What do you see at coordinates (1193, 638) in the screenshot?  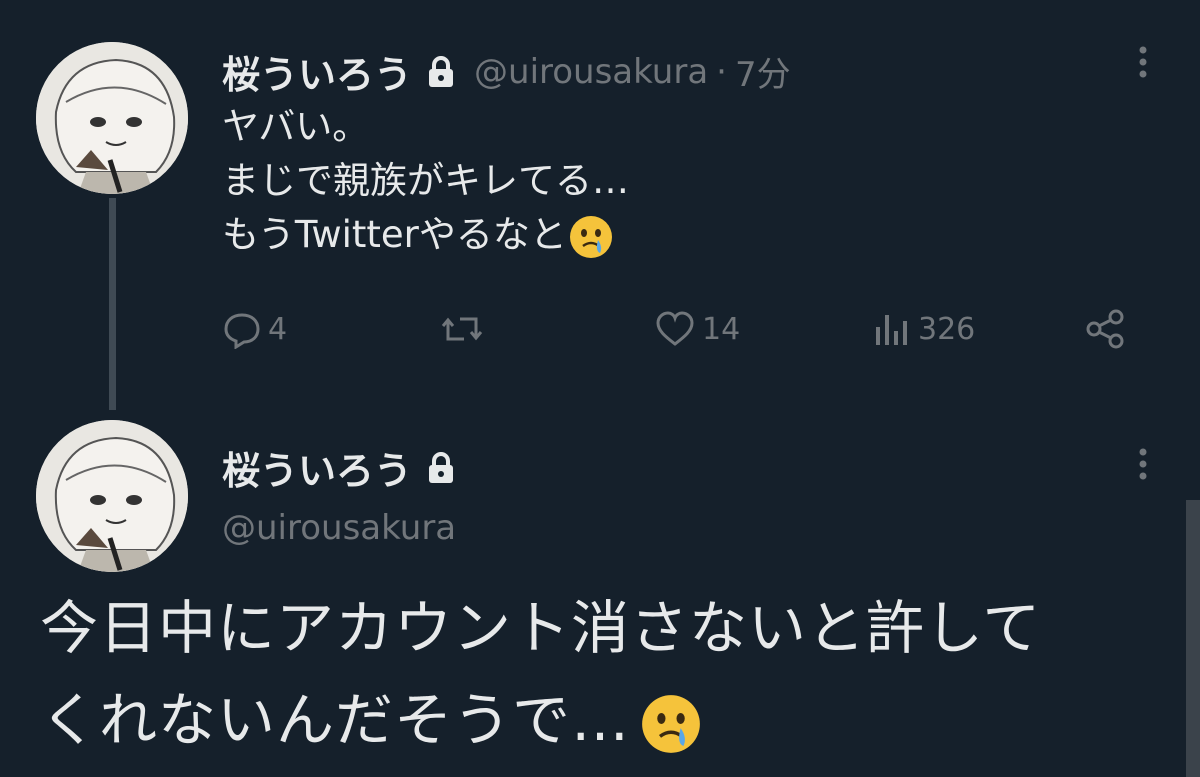 I see `scrollbar` at bounding box center [1193, 638].